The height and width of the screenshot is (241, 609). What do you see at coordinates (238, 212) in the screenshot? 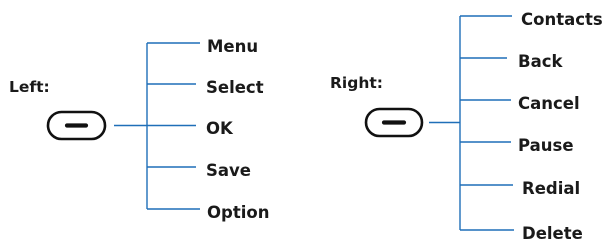
I see `left-item-option: Option` at bounding box center [238, 212].